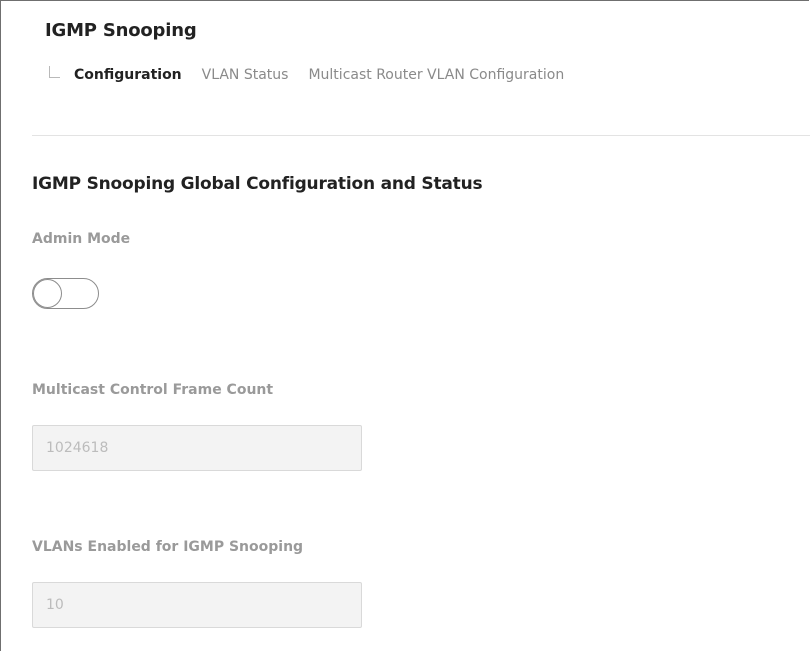 Image resolution: width=810 pixels, height=651 pixels. I want to click on tree-connector-icon, so click(54, 72).